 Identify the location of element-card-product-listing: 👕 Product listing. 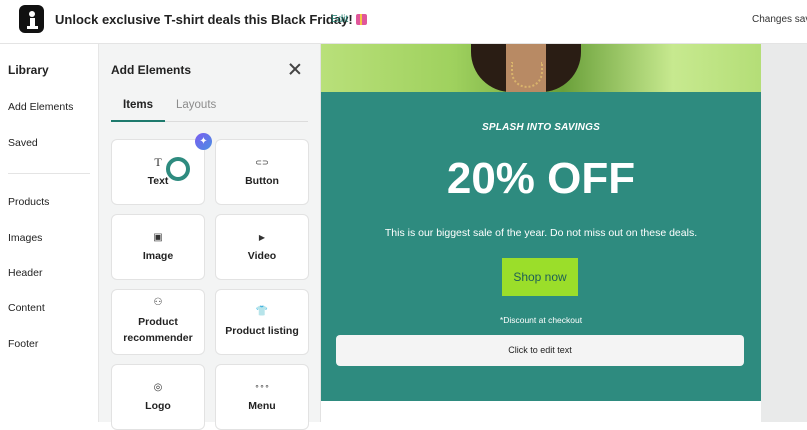
(262, 322).